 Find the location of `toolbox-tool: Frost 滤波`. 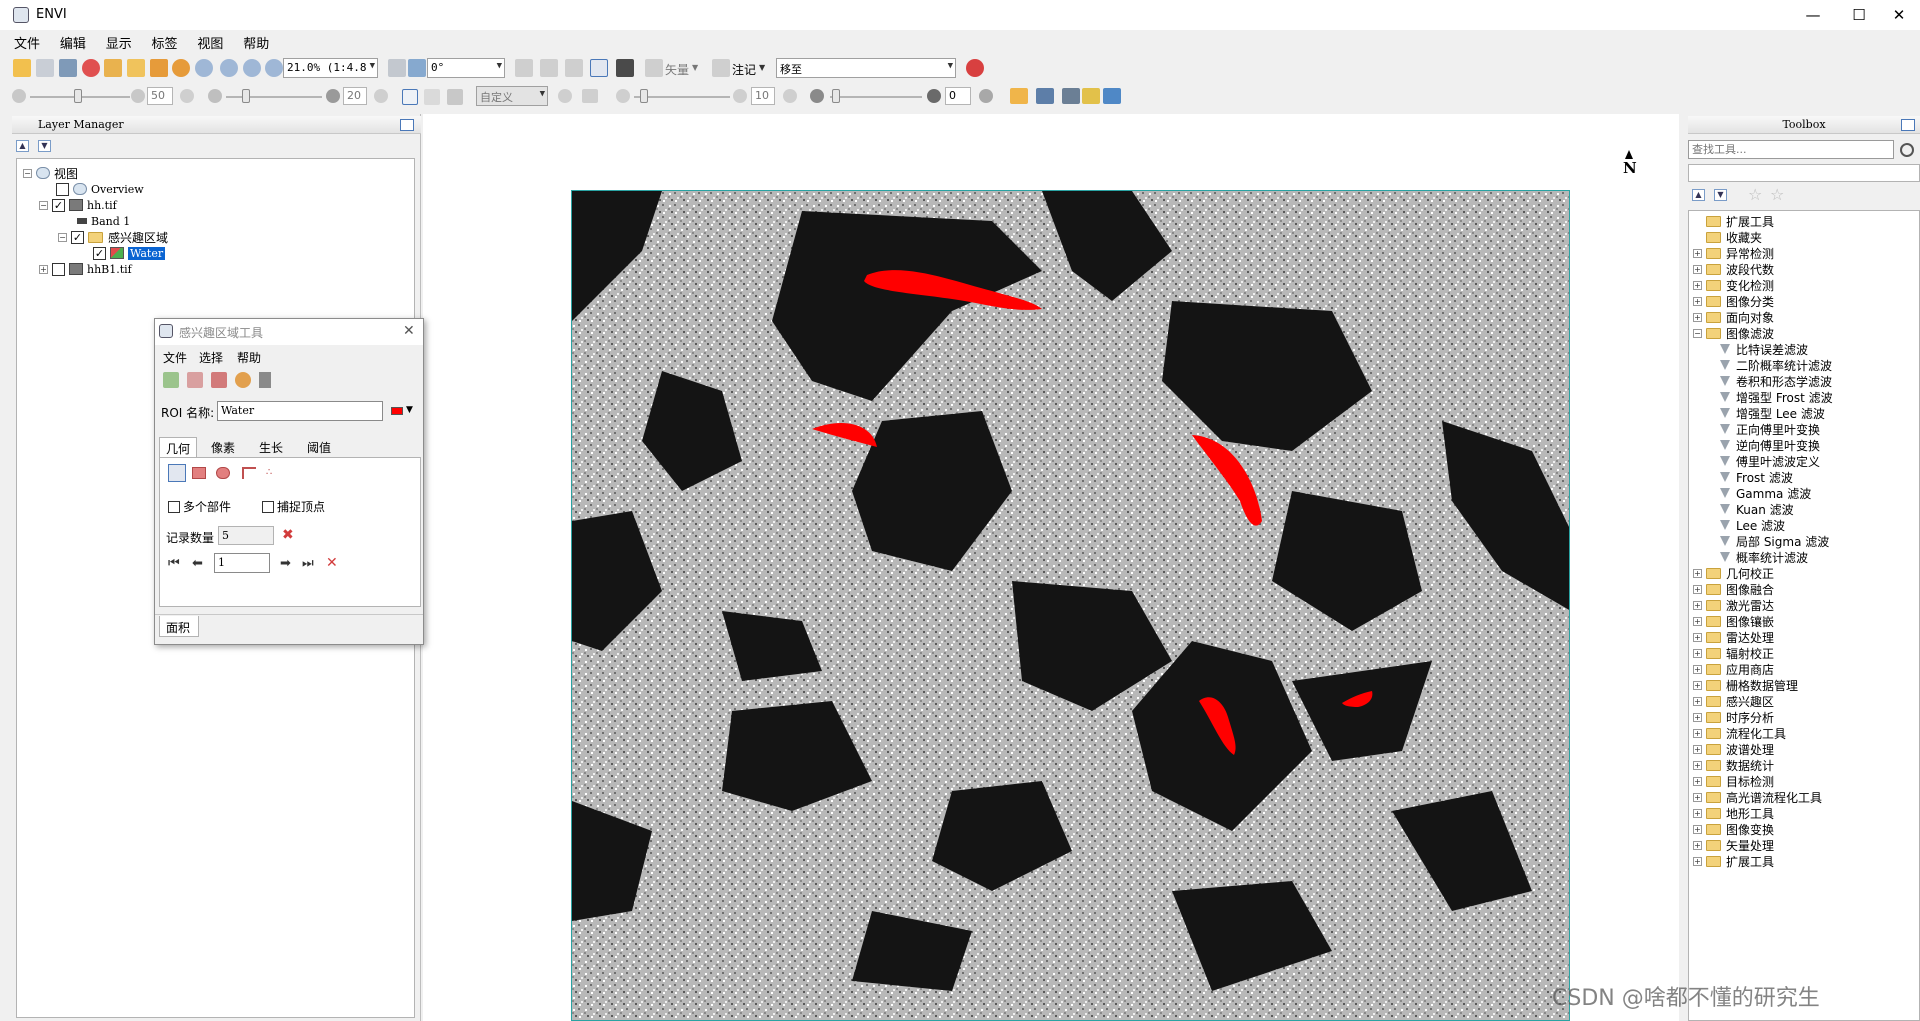

toolbox-tool: Frost 滤波 is located at coordinates (1755, 477).